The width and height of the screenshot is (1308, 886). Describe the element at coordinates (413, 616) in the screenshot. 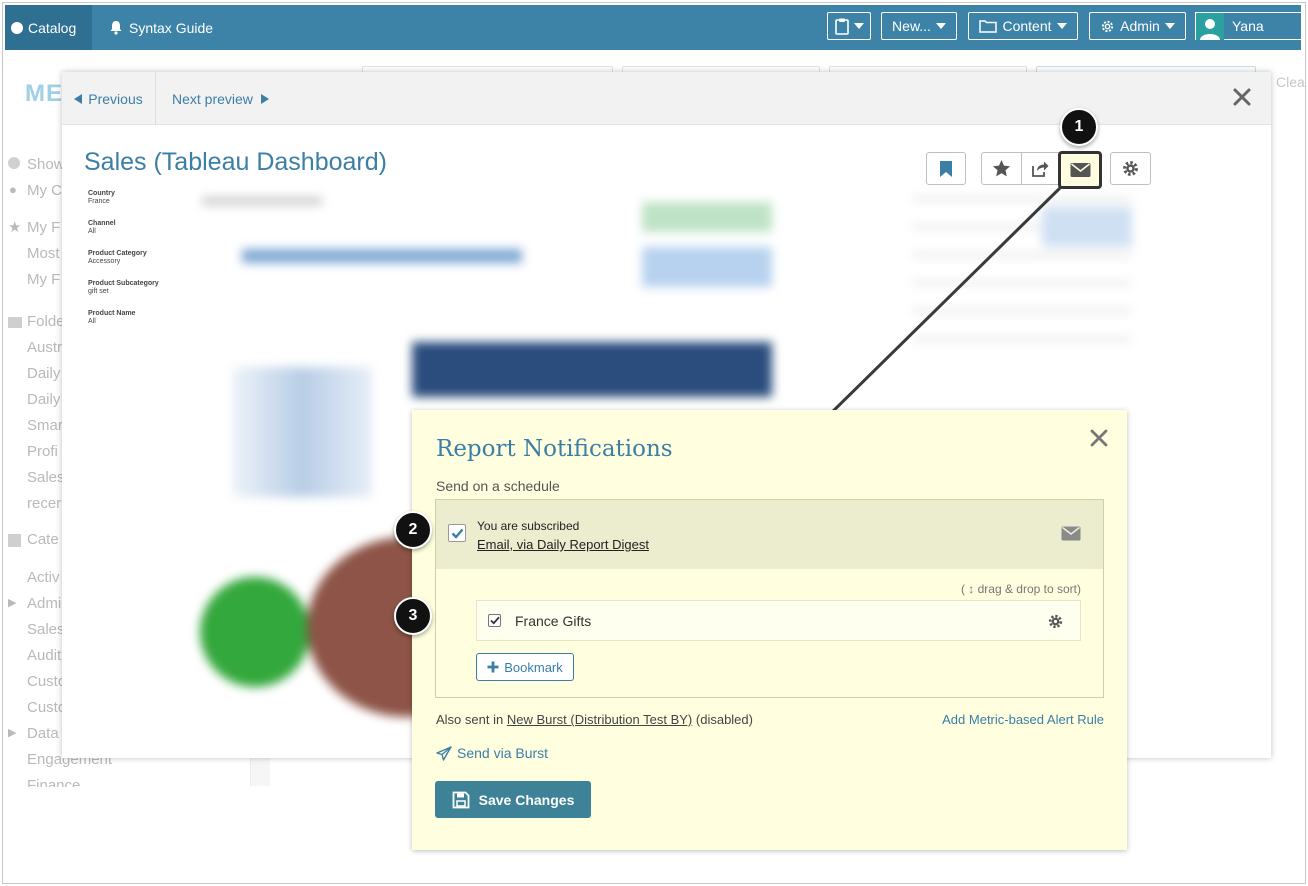

I see `step-callout-3: 3` at that location.